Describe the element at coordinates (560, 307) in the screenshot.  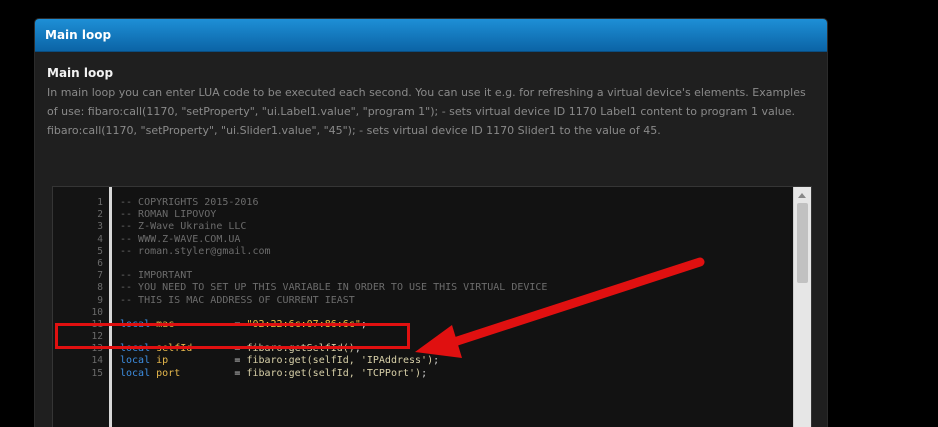
I see `red-arrow-icon` at that location.